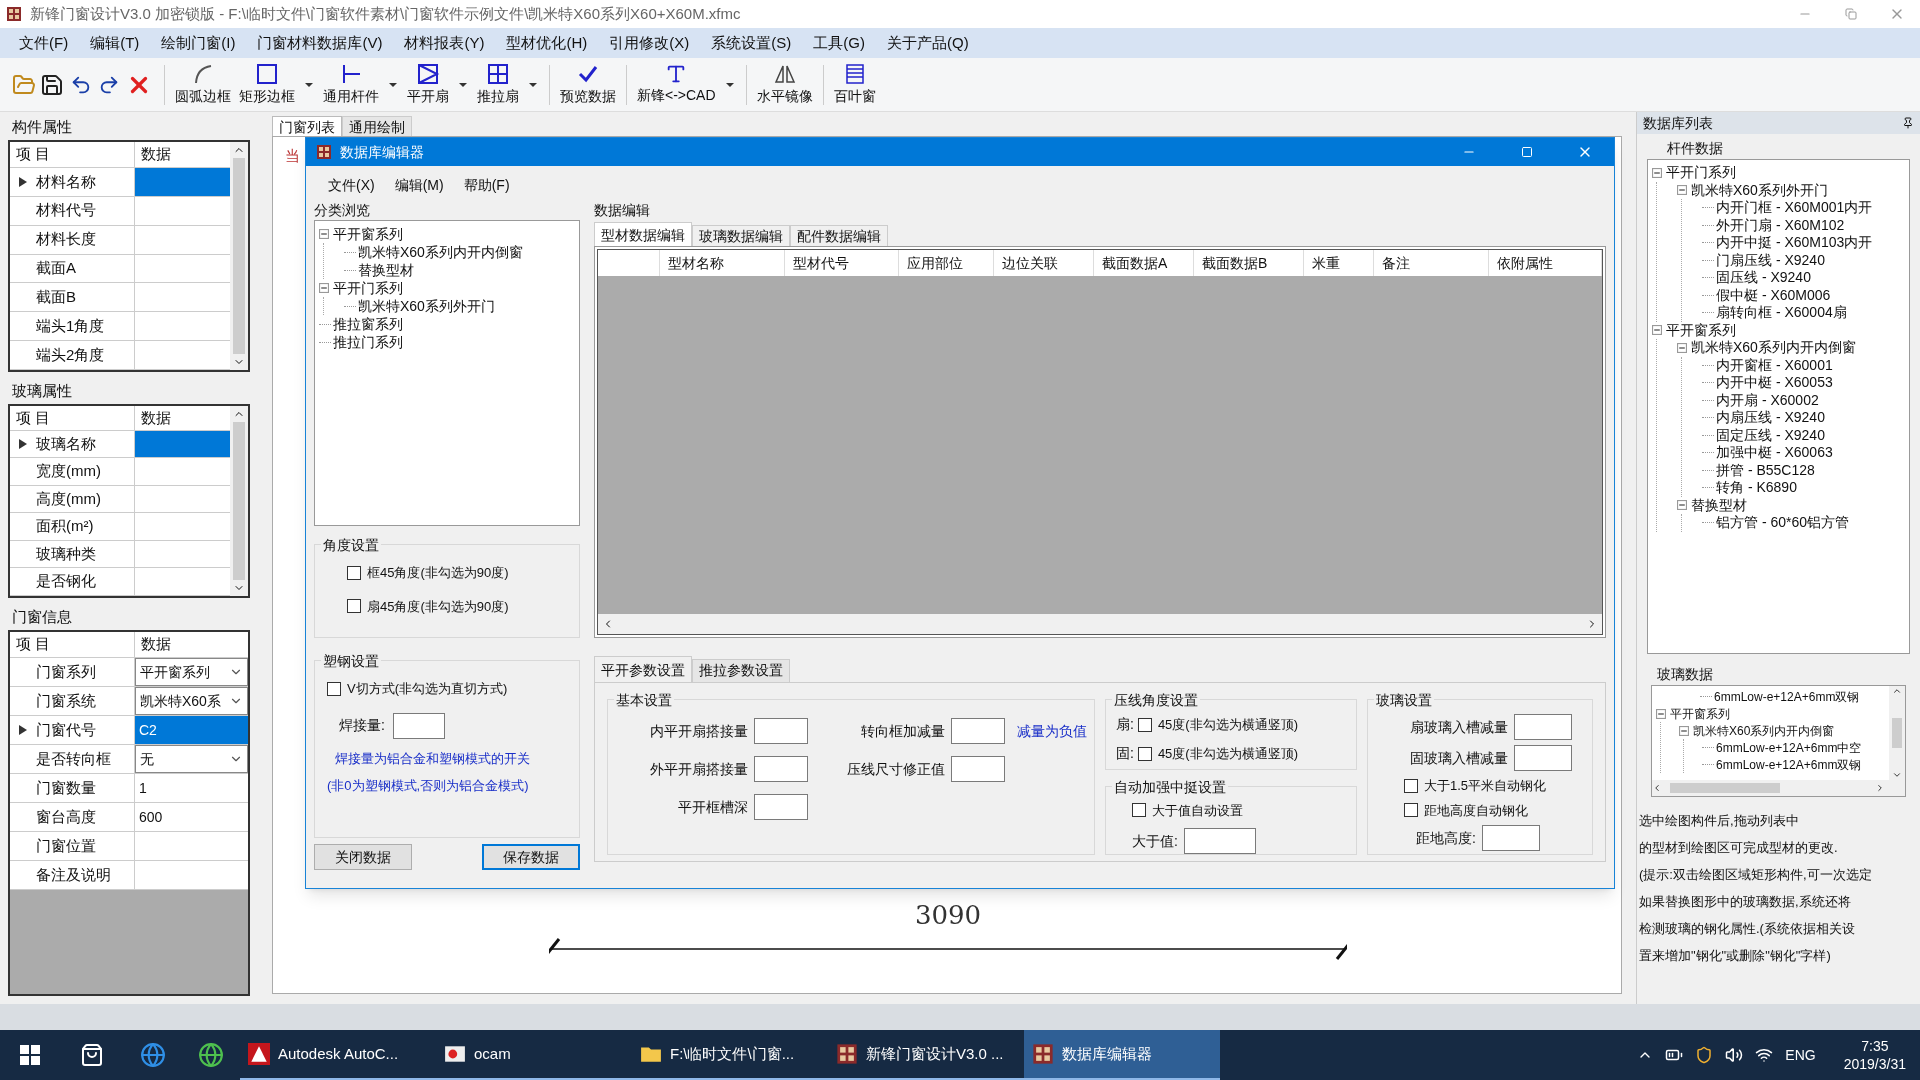  Describe the element at coordinates (377, 126) in the screenshot. I see `tab: 通用绘制` at that location.